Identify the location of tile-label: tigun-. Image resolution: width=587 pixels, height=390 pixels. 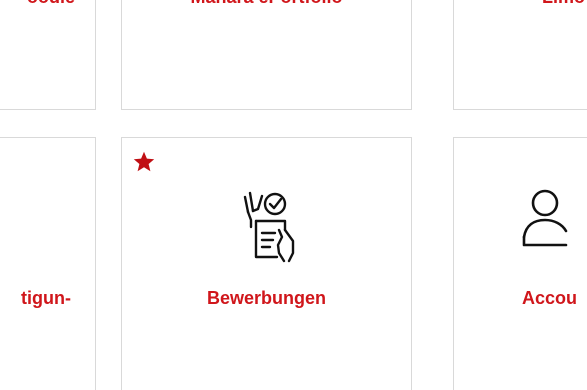
(46, 298).